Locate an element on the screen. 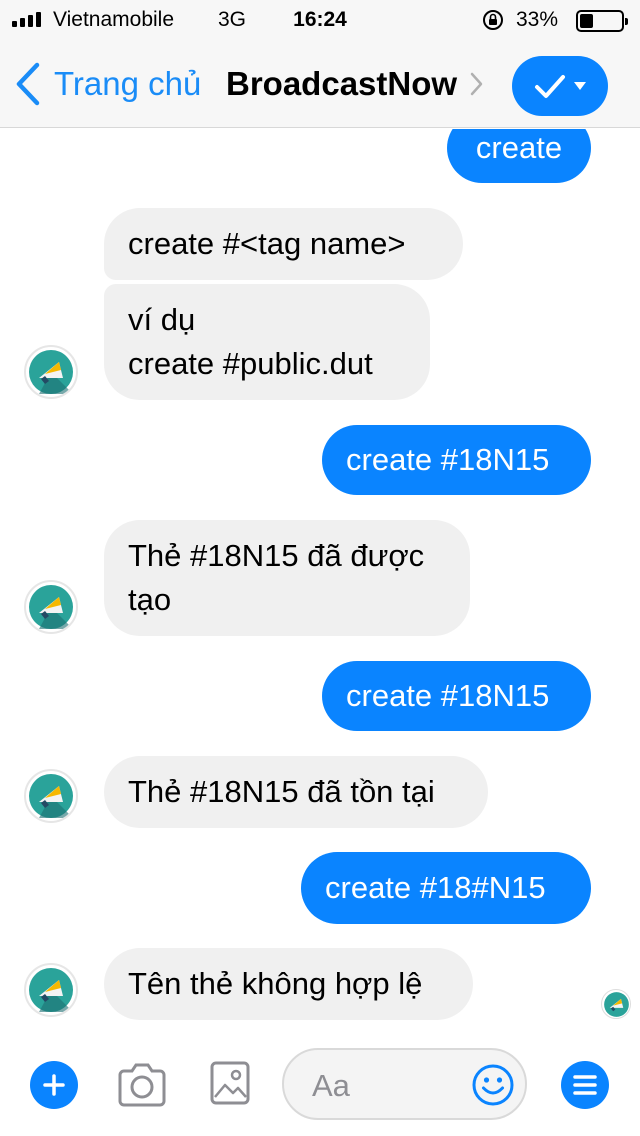 The width and height of the screenshot is (640, 1136). chevron-right-icon is located at coordinates (476, 84).